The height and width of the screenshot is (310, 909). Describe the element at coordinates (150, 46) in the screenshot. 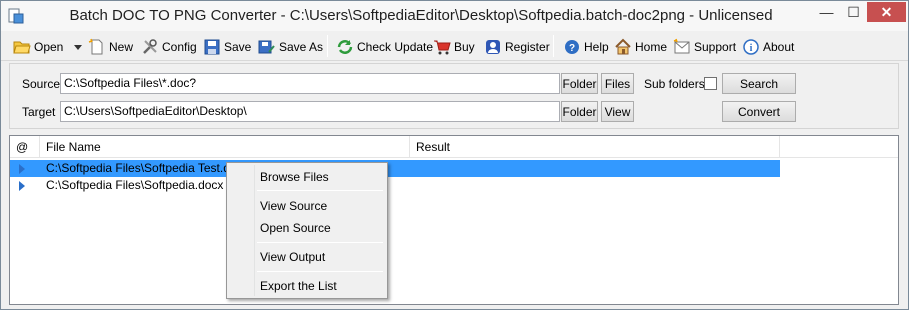

I see `tools-icon` at that location.